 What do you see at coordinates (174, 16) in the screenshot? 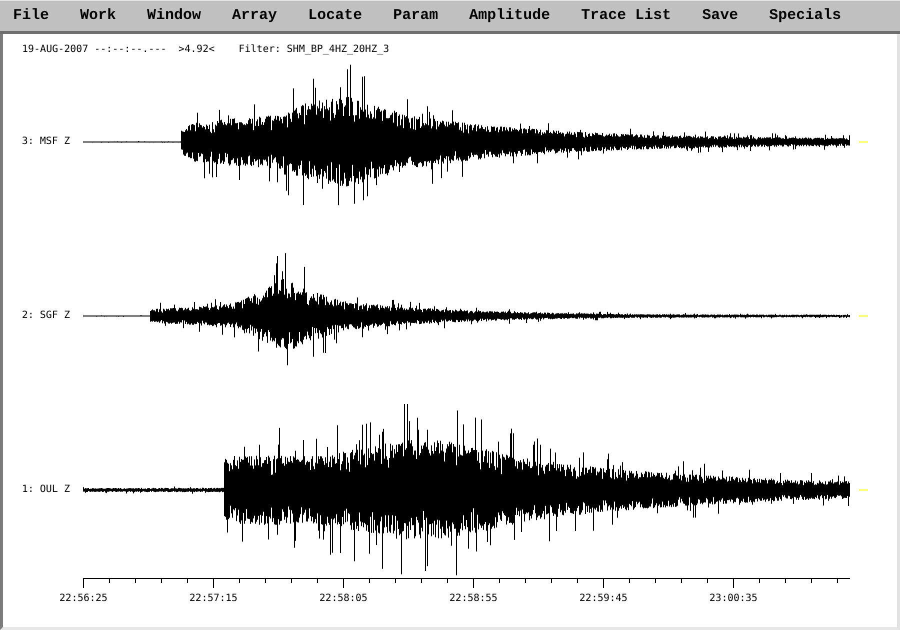
I see `menu-item: Window` at bounding box center [174, 16].